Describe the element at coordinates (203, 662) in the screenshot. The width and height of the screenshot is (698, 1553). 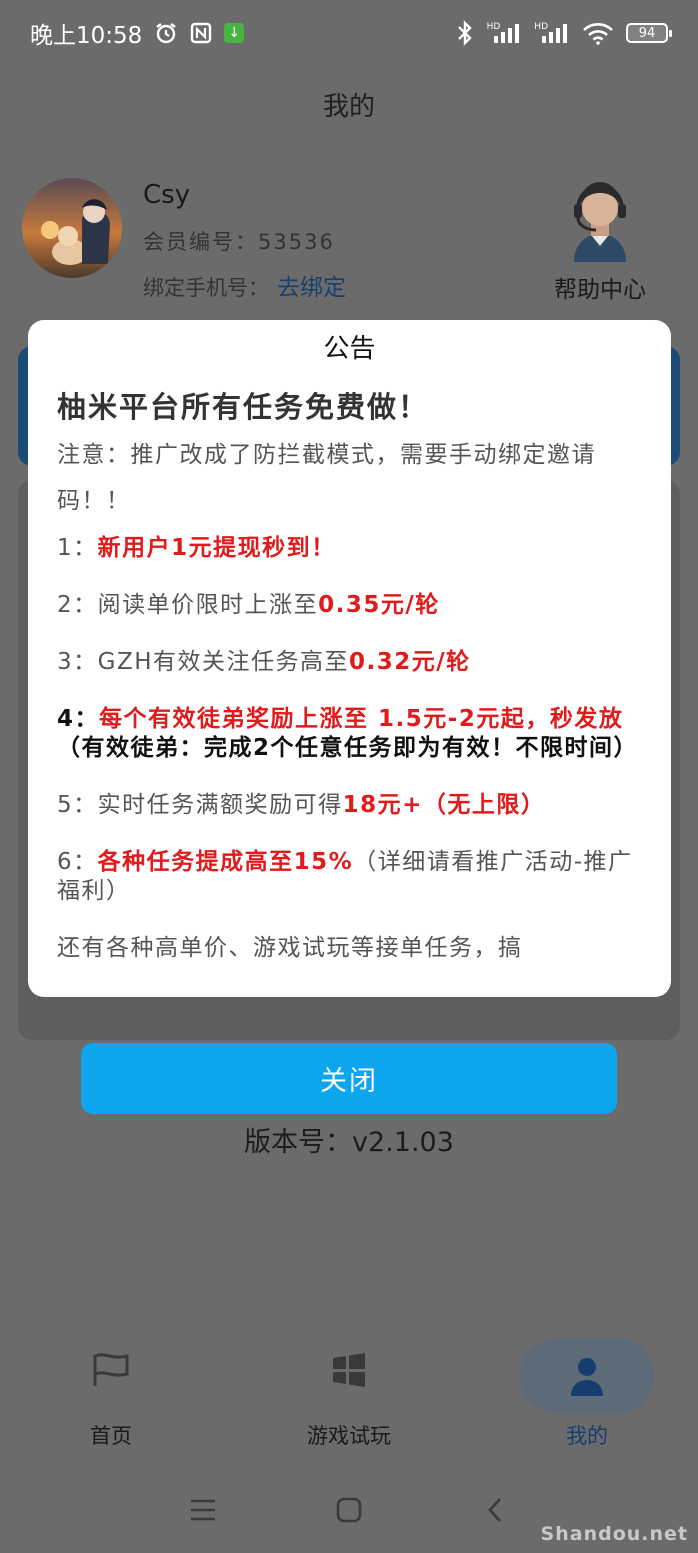
I see `item-prefix: 3：GZH有效关注任务高至` at that location.